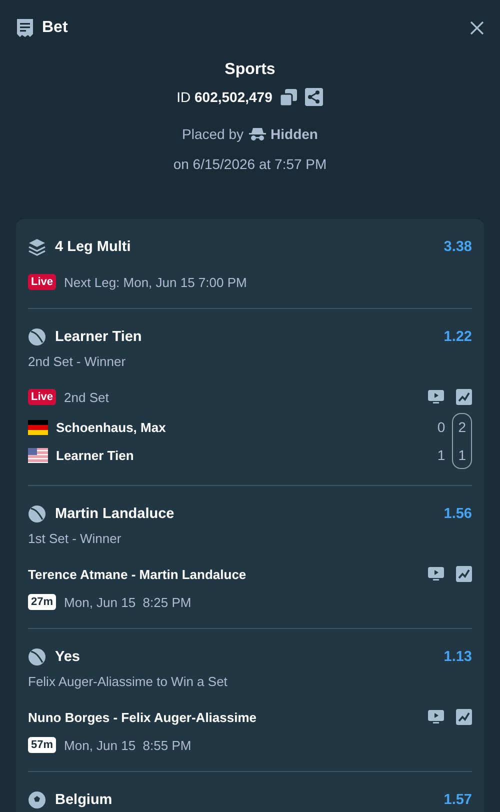 This screenshot has height=812, width=500. What do you see at coordinates (86, 397) in the screenshot?
I see `match-period: 2nd Set` at bounding box center [86, 397].